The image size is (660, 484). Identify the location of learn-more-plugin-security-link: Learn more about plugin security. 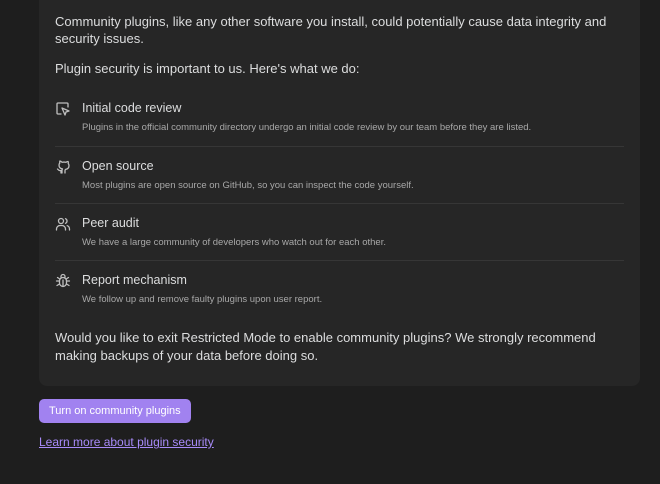
(126, 442).